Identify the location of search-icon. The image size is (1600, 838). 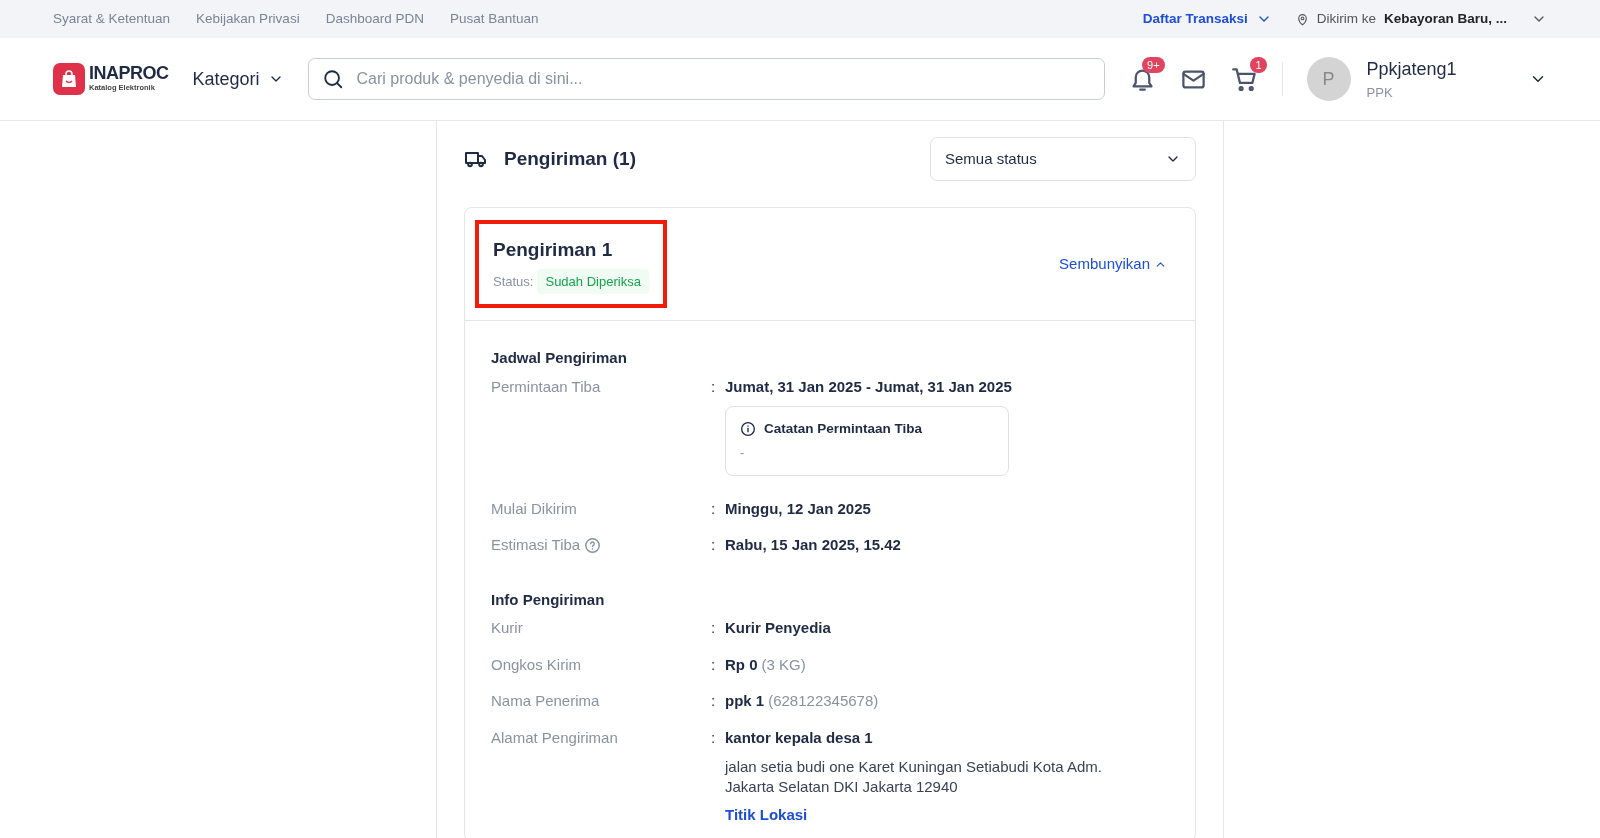
(332, 79).